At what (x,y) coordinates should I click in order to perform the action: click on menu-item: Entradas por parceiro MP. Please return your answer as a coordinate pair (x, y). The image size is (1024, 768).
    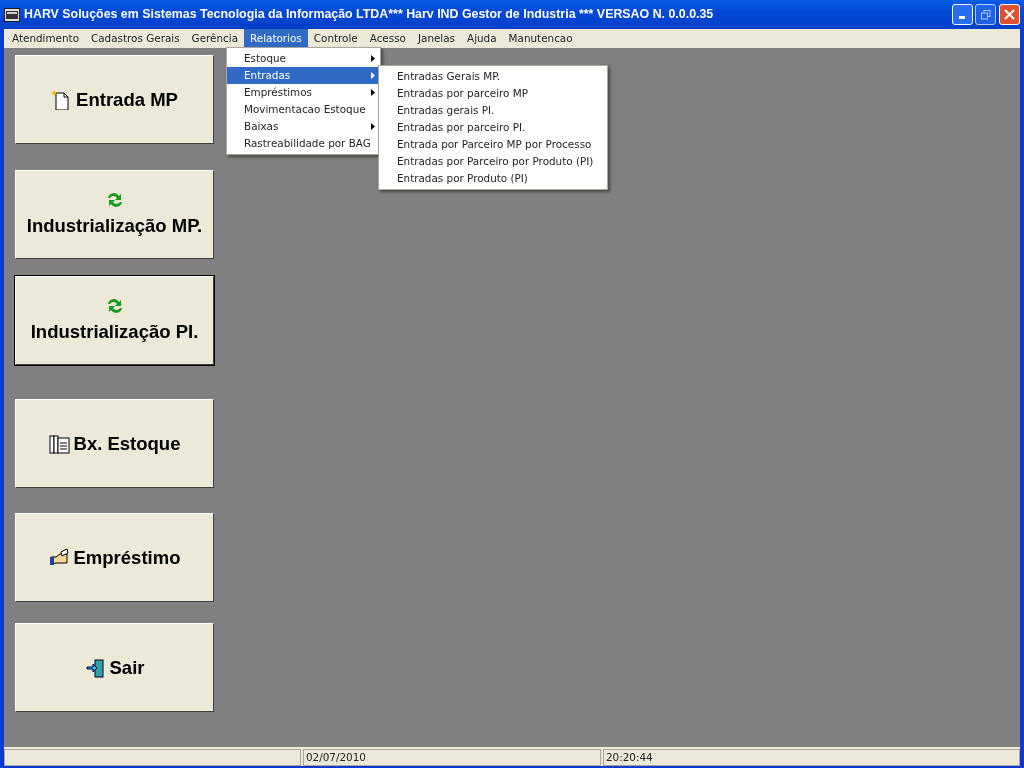
    Looking at the image, I should click on (493, 93).